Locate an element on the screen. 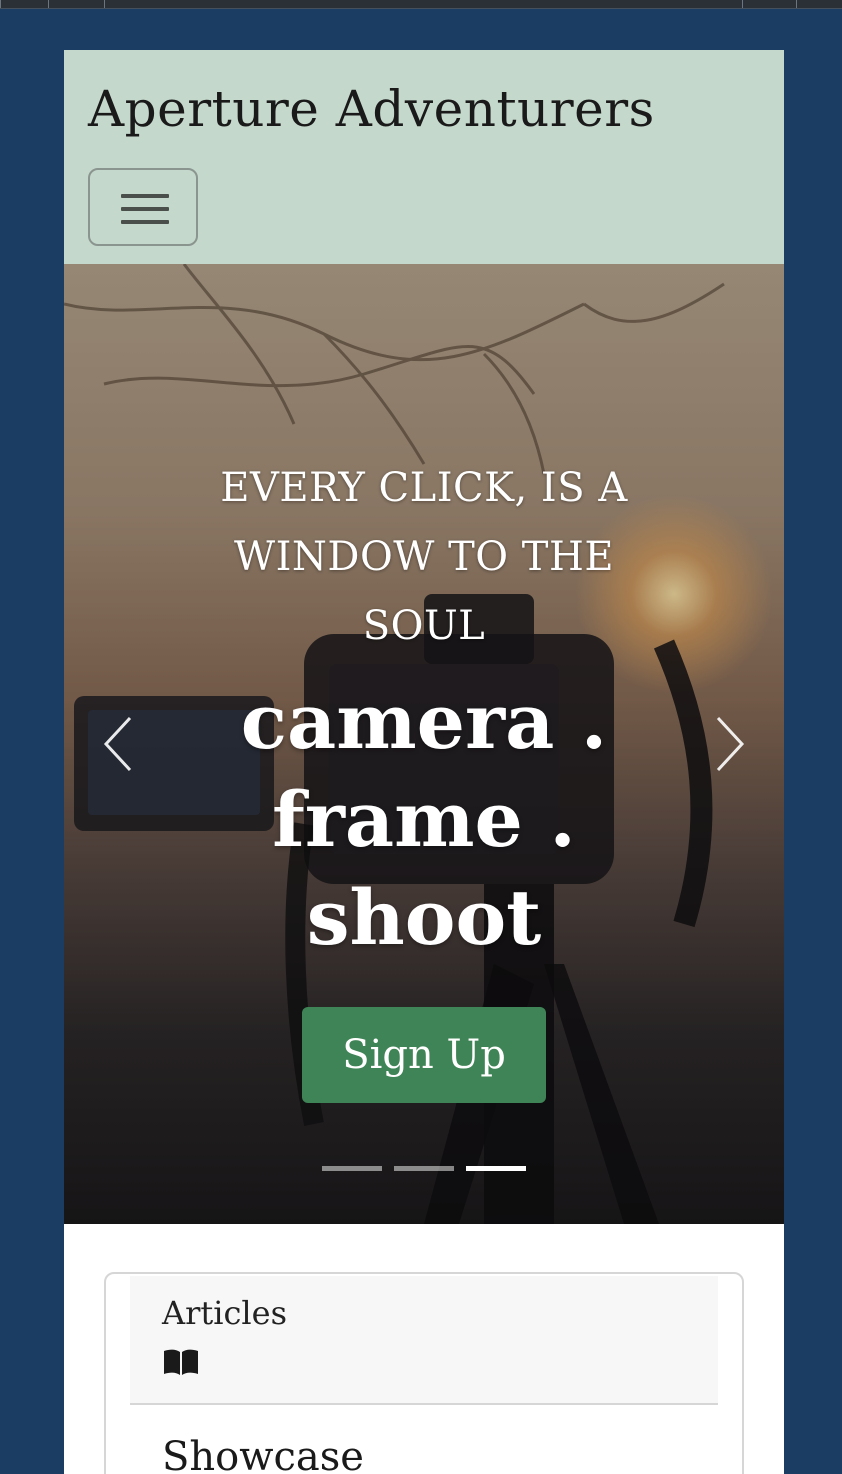  brand-title: Aperture Adventurers is located at coordinates (371, 109).